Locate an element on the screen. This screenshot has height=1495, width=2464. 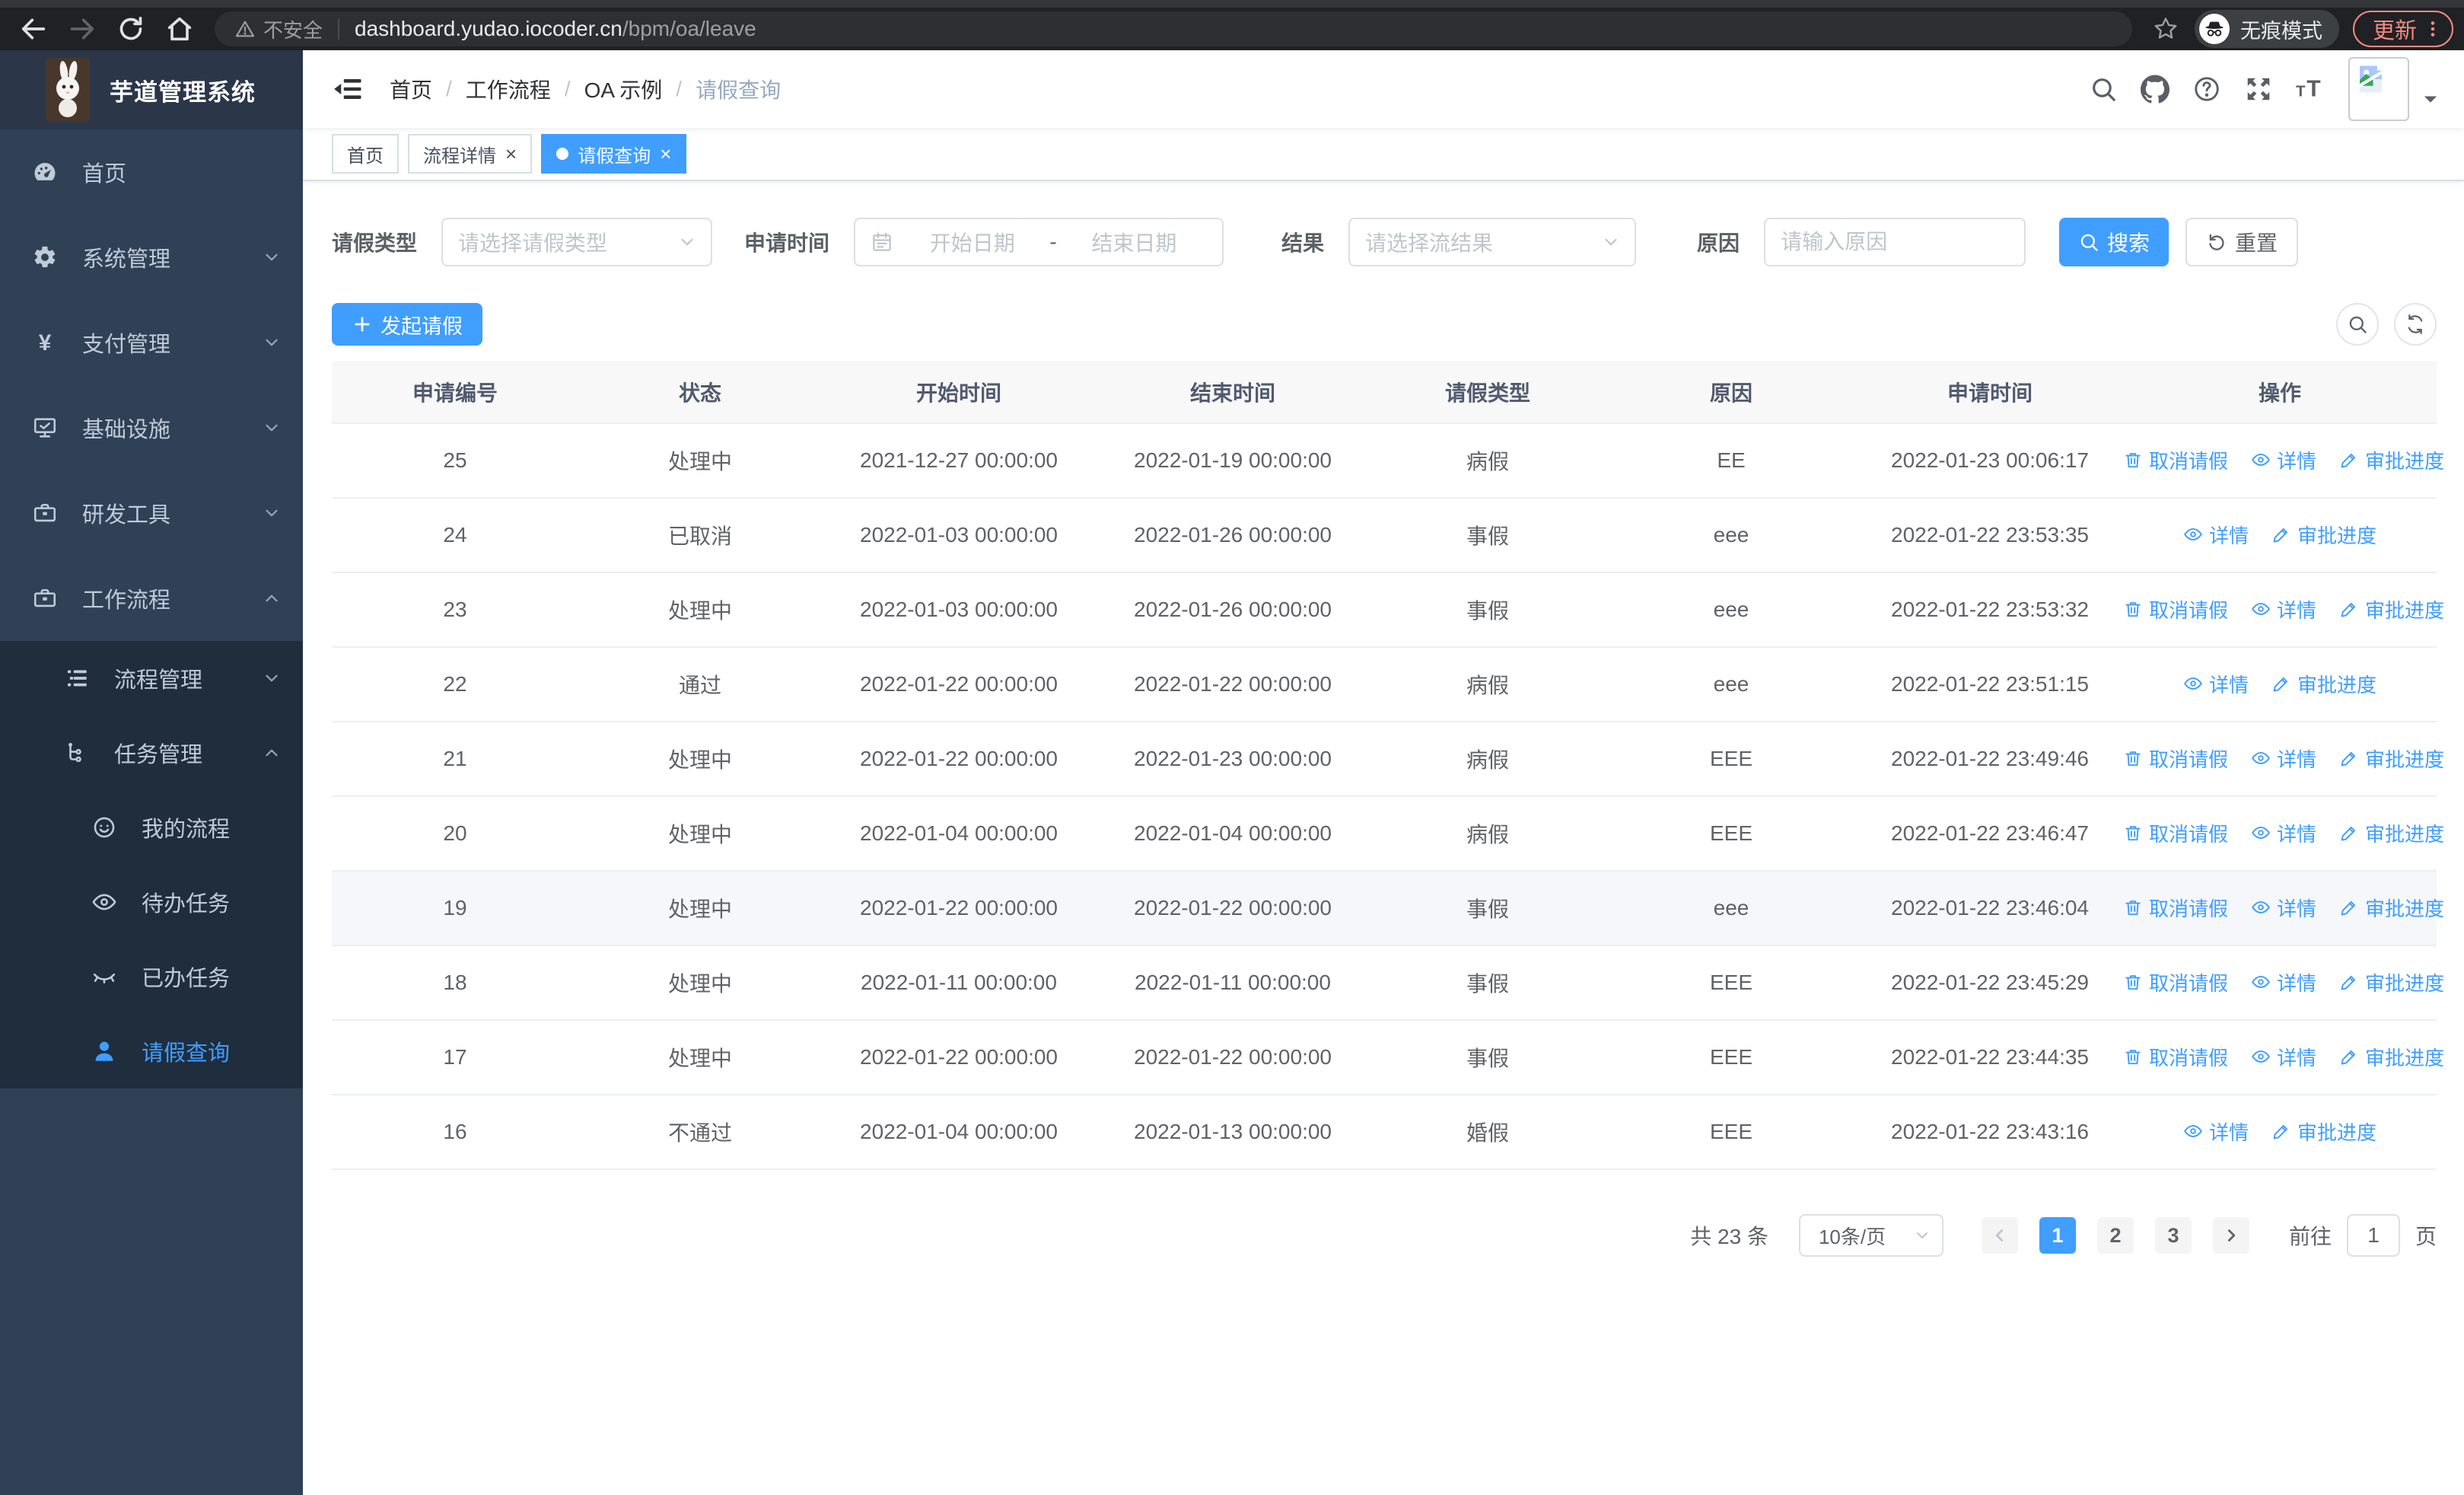
page-button-2: 2 is located at coordinates (2115, 1235).